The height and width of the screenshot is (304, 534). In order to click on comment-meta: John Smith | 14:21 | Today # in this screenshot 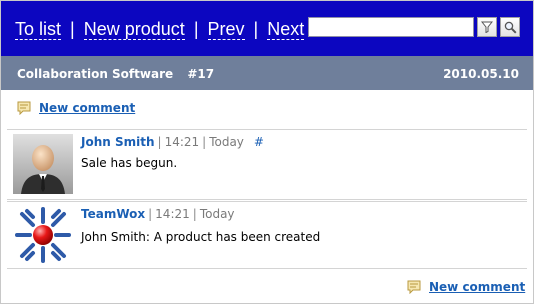, I will do `click(172, 142)`.